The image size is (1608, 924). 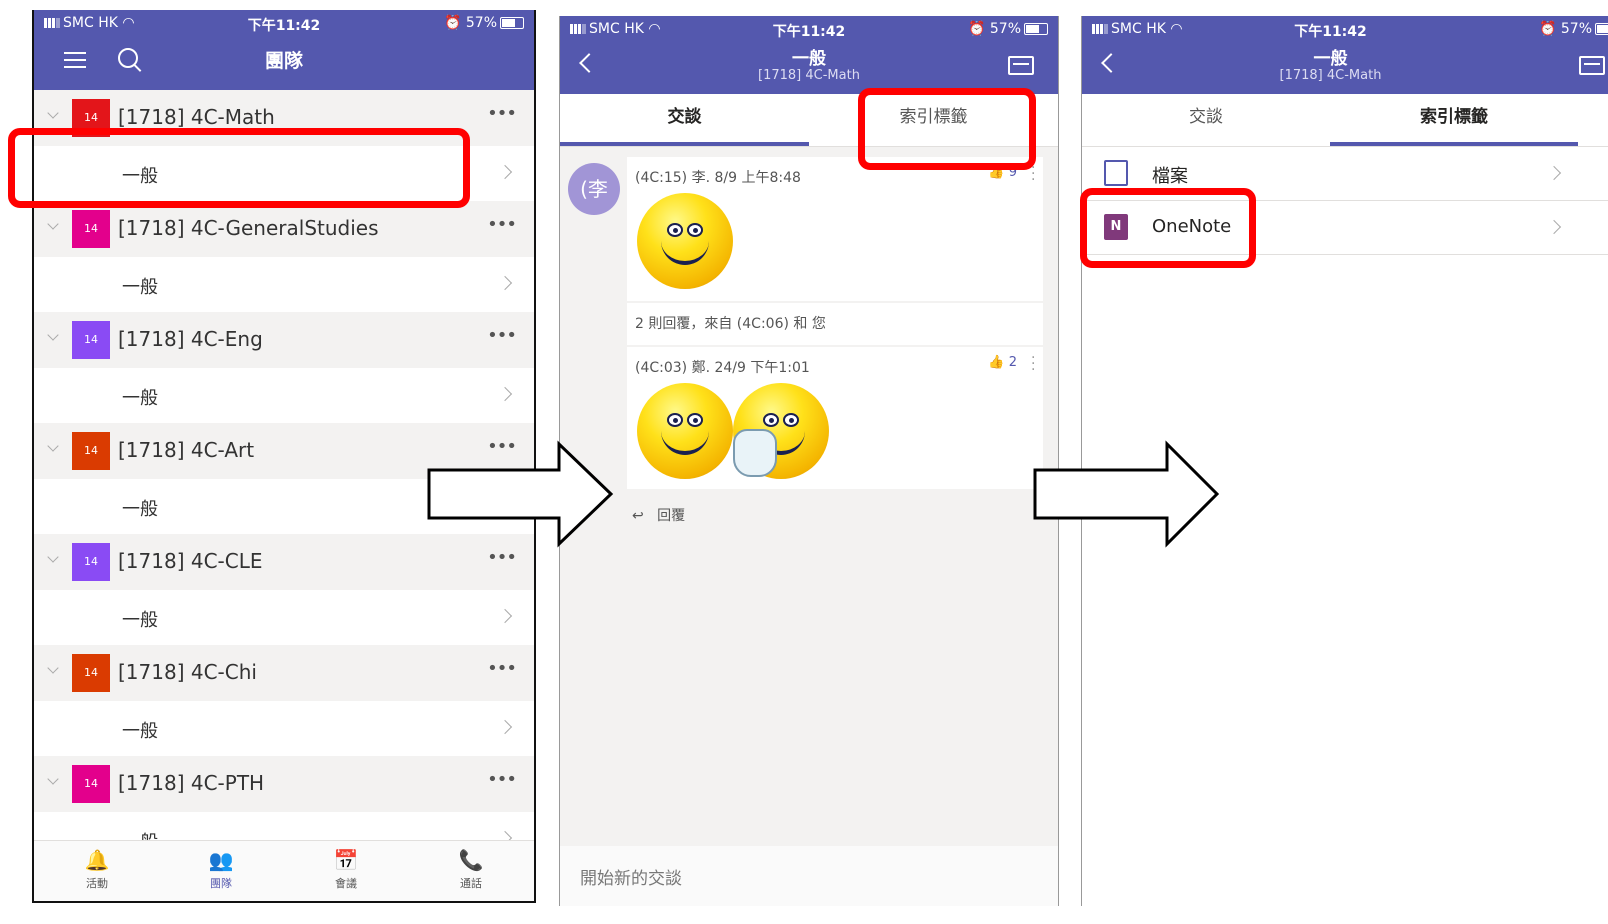 I want to click on page-title: 團隊, so click(x=283, y=61).